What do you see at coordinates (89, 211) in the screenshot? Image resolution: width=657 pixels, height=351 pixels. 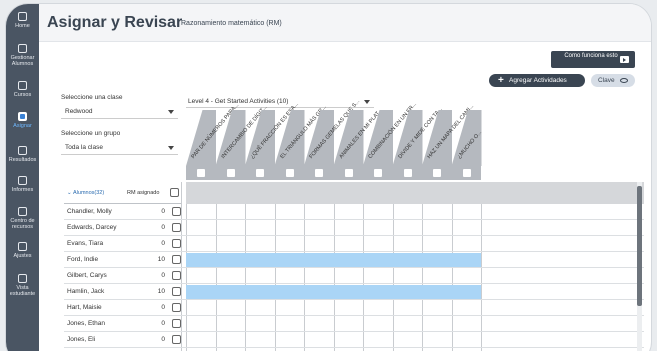 I see `student-name: Chandler, Molly` at bounding box center [89, 211].